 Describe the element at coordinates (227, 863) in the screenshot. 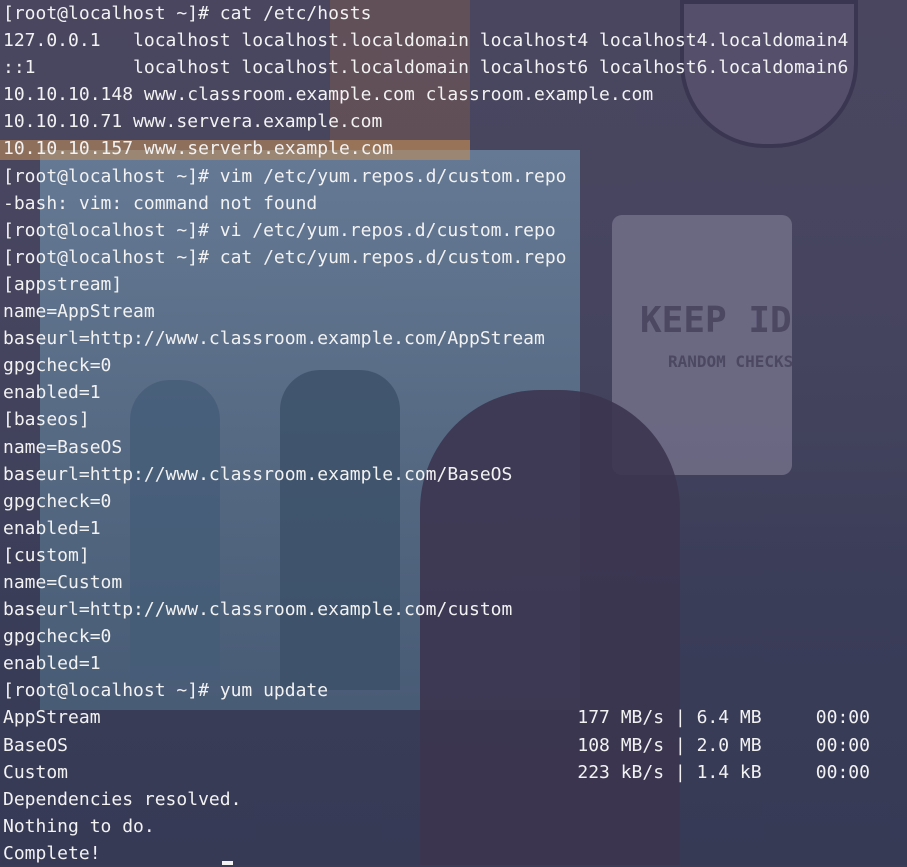

I see `terminal-cursor` at that location.